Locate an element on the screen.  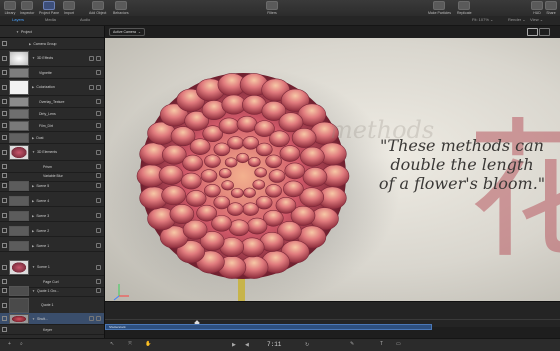
overlay-icon is located at coordinates (544, 32).